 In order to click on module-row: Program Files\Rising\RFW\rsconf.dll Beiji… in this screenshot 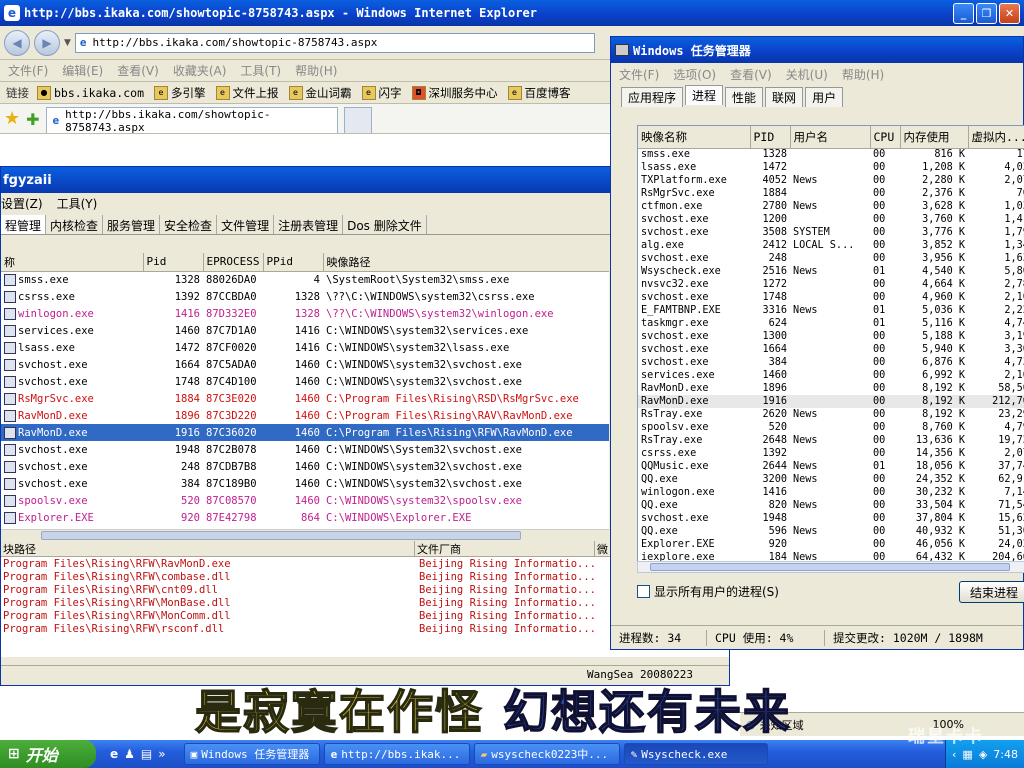, I will do `click(301, 628)`.